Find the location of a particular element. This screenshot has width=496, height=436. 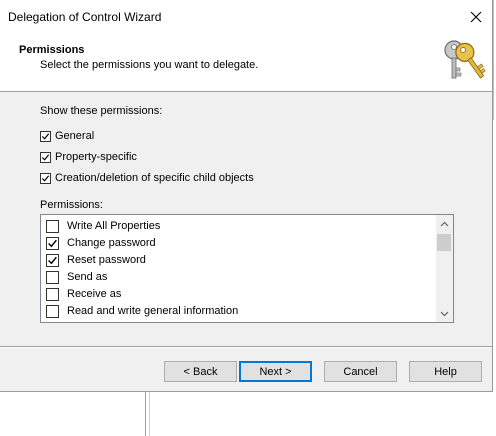

scroll-down-button is located at coordinates (444, 313).